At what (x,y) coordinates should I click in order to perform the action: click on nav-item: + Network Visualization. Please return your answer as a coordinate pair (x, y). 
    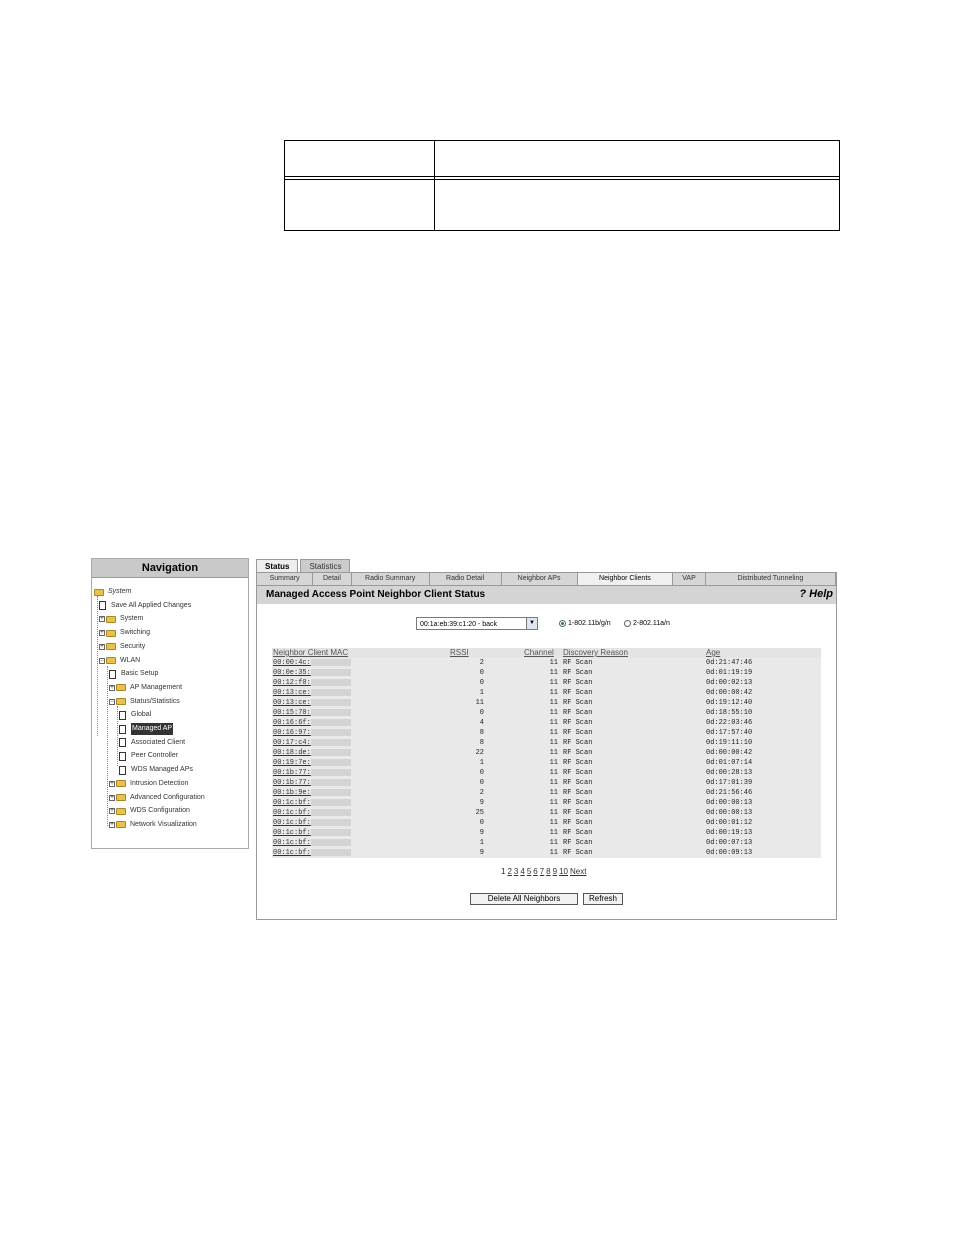
    Looking at the image, I should click on (153, 825).